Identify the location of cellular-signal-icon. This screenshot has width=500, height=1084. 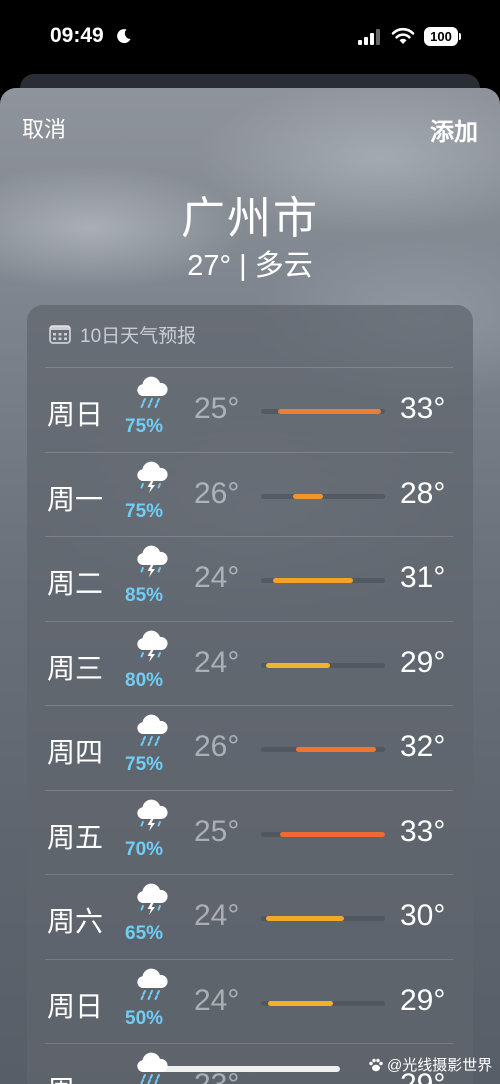
(369, 37).